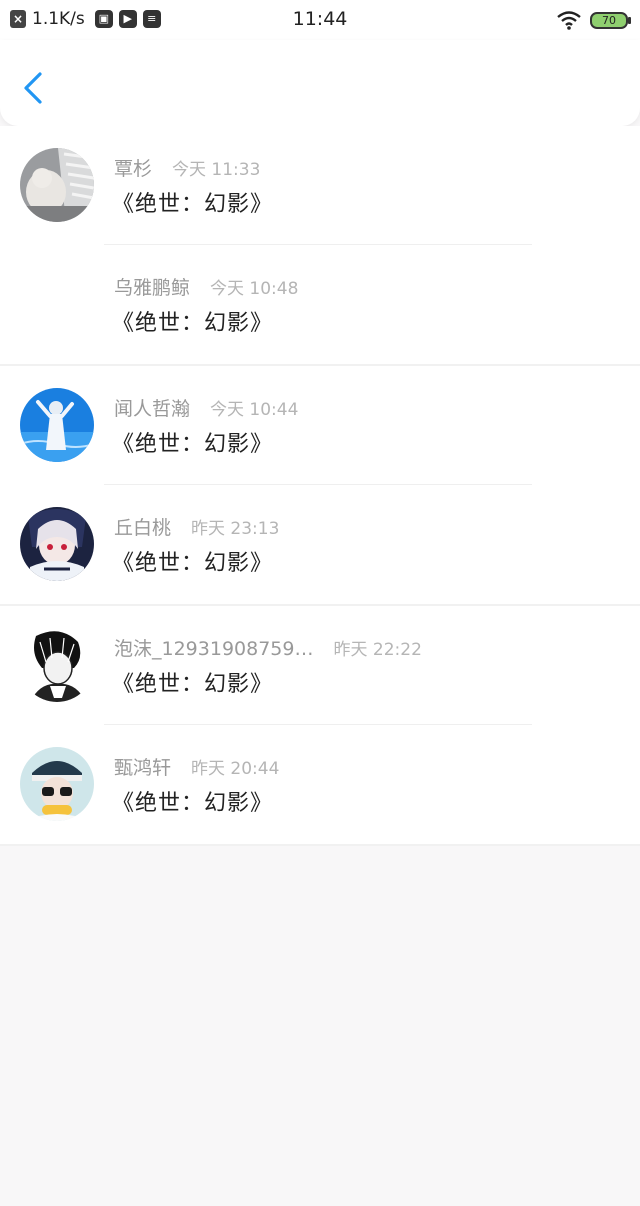 This screenshot has height=1206, width=640. What do you see at coordinates (377, 650) in the screenshot?
I see `comment-time: 昨天 22:22` at bounding box center [377, 650].